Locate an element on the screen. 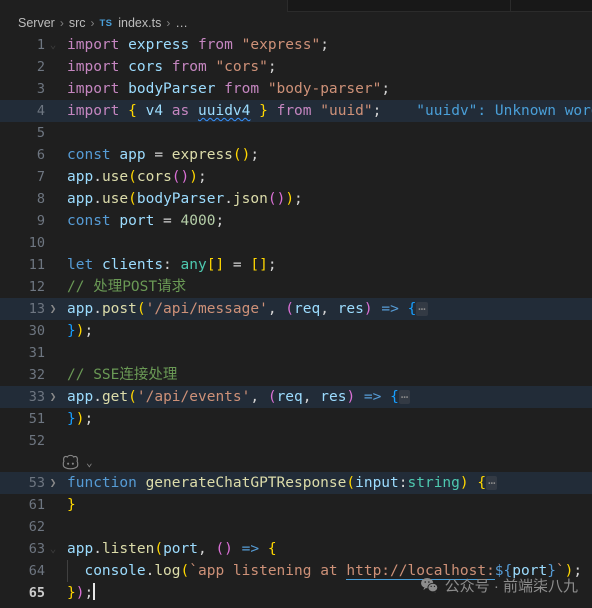 The height and width of the screenshot is (608, 592). code-line: 10 is located at coordinates (296, 243).